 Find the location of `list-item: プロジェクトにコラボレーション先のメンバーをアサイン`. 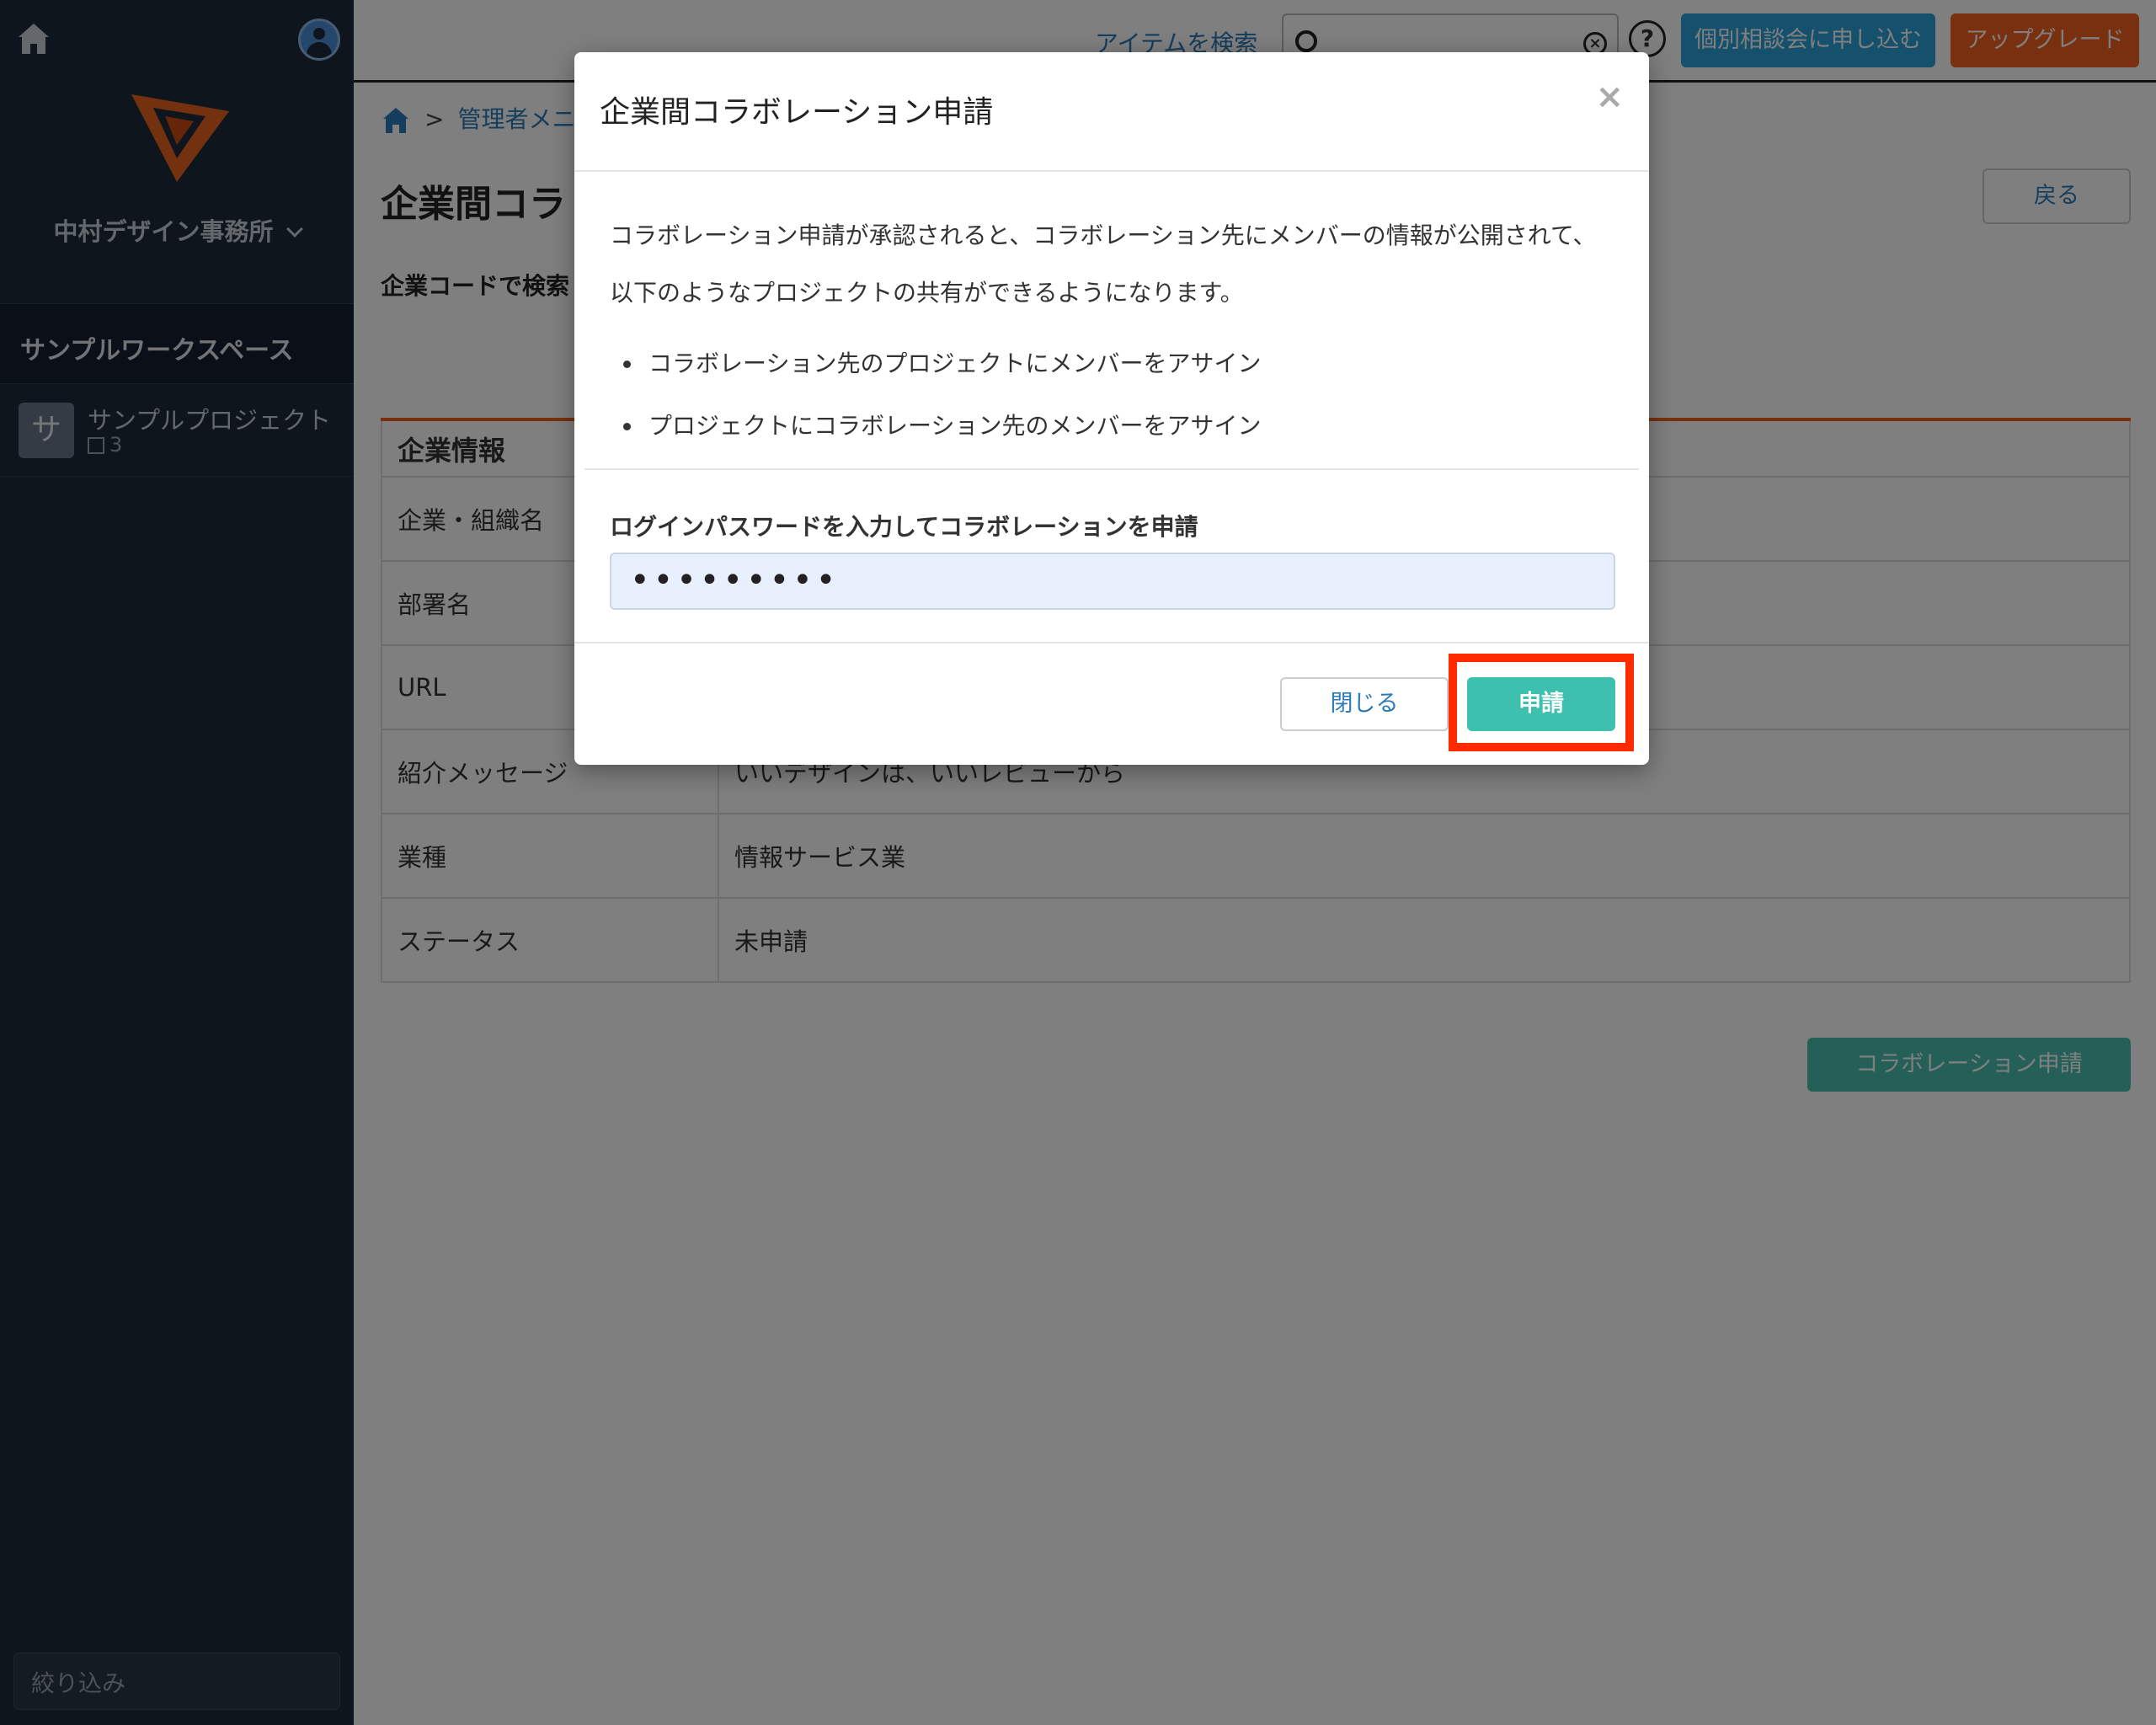

list-item: プロジェクトにコラボレーション先のメンバーをアサイン is located at coordinates (952, 424).